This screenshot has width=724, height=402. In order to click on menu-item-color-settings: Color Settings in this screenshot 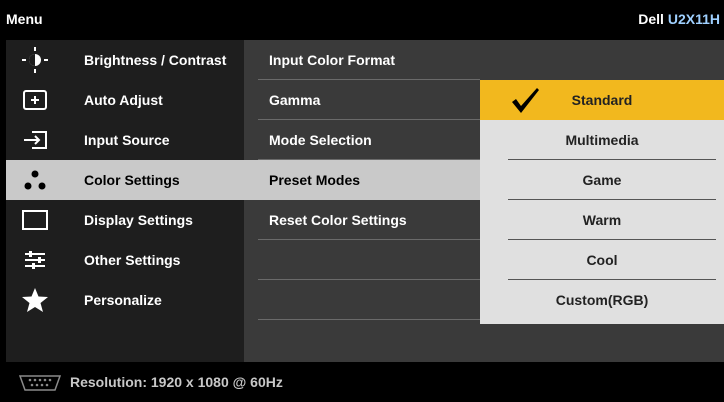, I will do `click(125, 180)`.